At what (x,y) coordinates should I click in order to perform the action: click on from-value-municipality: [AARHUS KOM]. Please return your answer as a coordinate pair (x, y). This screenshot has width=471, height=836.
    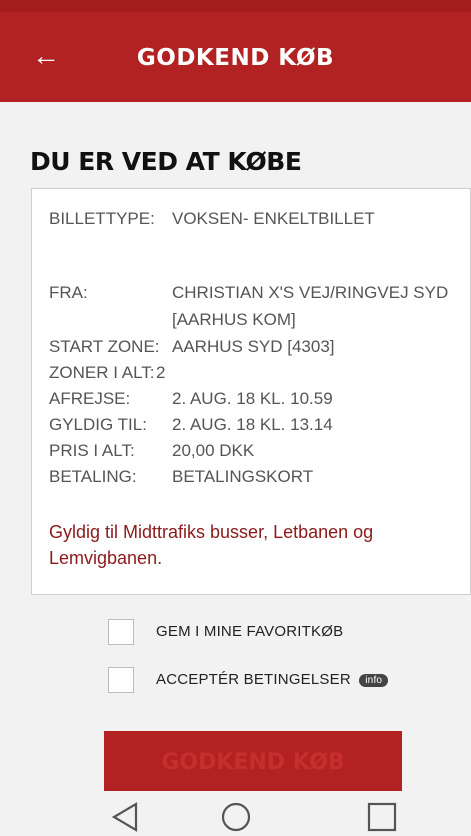
    Looking at the image, I should click on (234, 319).